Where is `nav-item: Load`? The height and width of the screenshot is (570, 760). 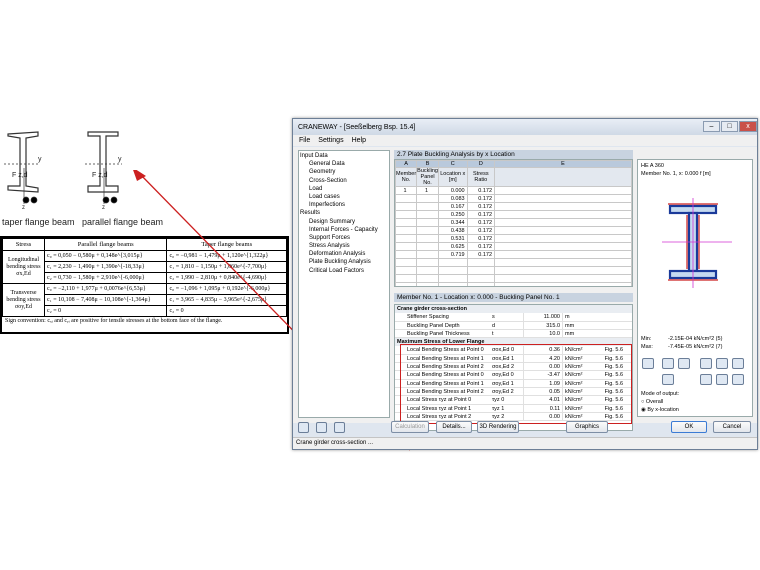 nav-item: Load is located at coordinates (344, 189).